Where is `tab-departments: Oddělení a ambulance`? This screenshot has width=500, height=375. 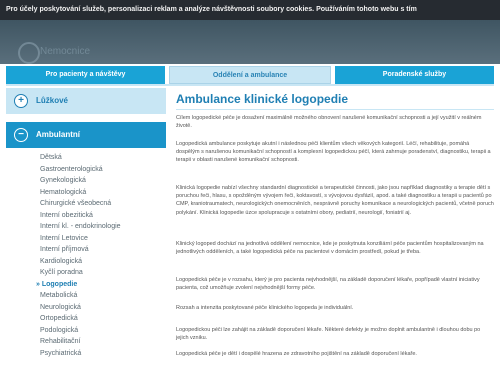
tab-departments: Oddělení a ambulance is located at coordinates (250, 75).